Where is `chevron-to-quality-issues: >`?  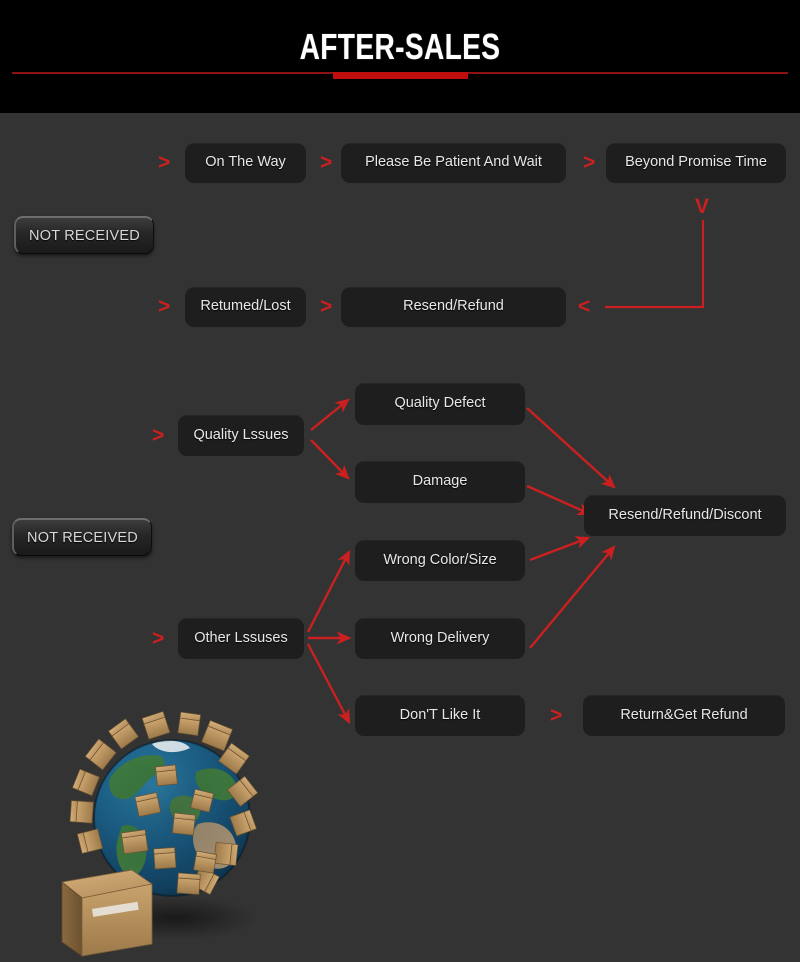
chevron-to-quality-issues: > is located at coordinates (158, 435).